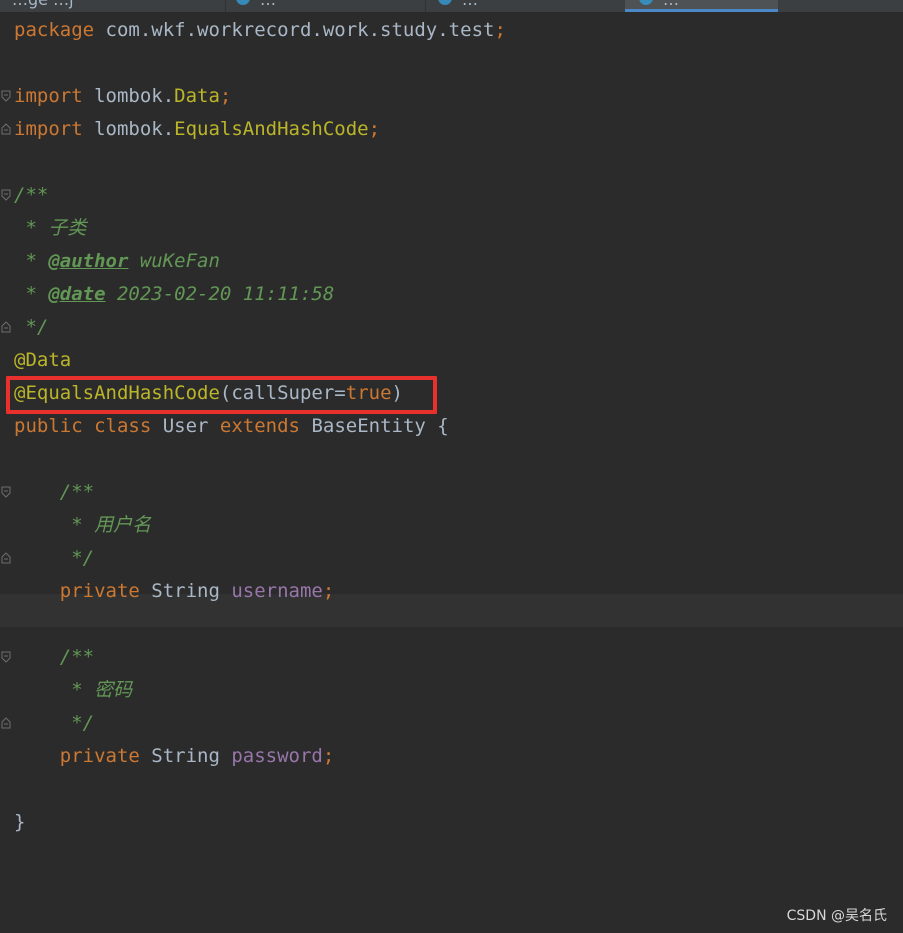 The width and height of the screenshot is (903, 933). Describe the element at coordinates (112, 6) in the screenshot. I see `editor-tab-1: …ge …j` at that location.